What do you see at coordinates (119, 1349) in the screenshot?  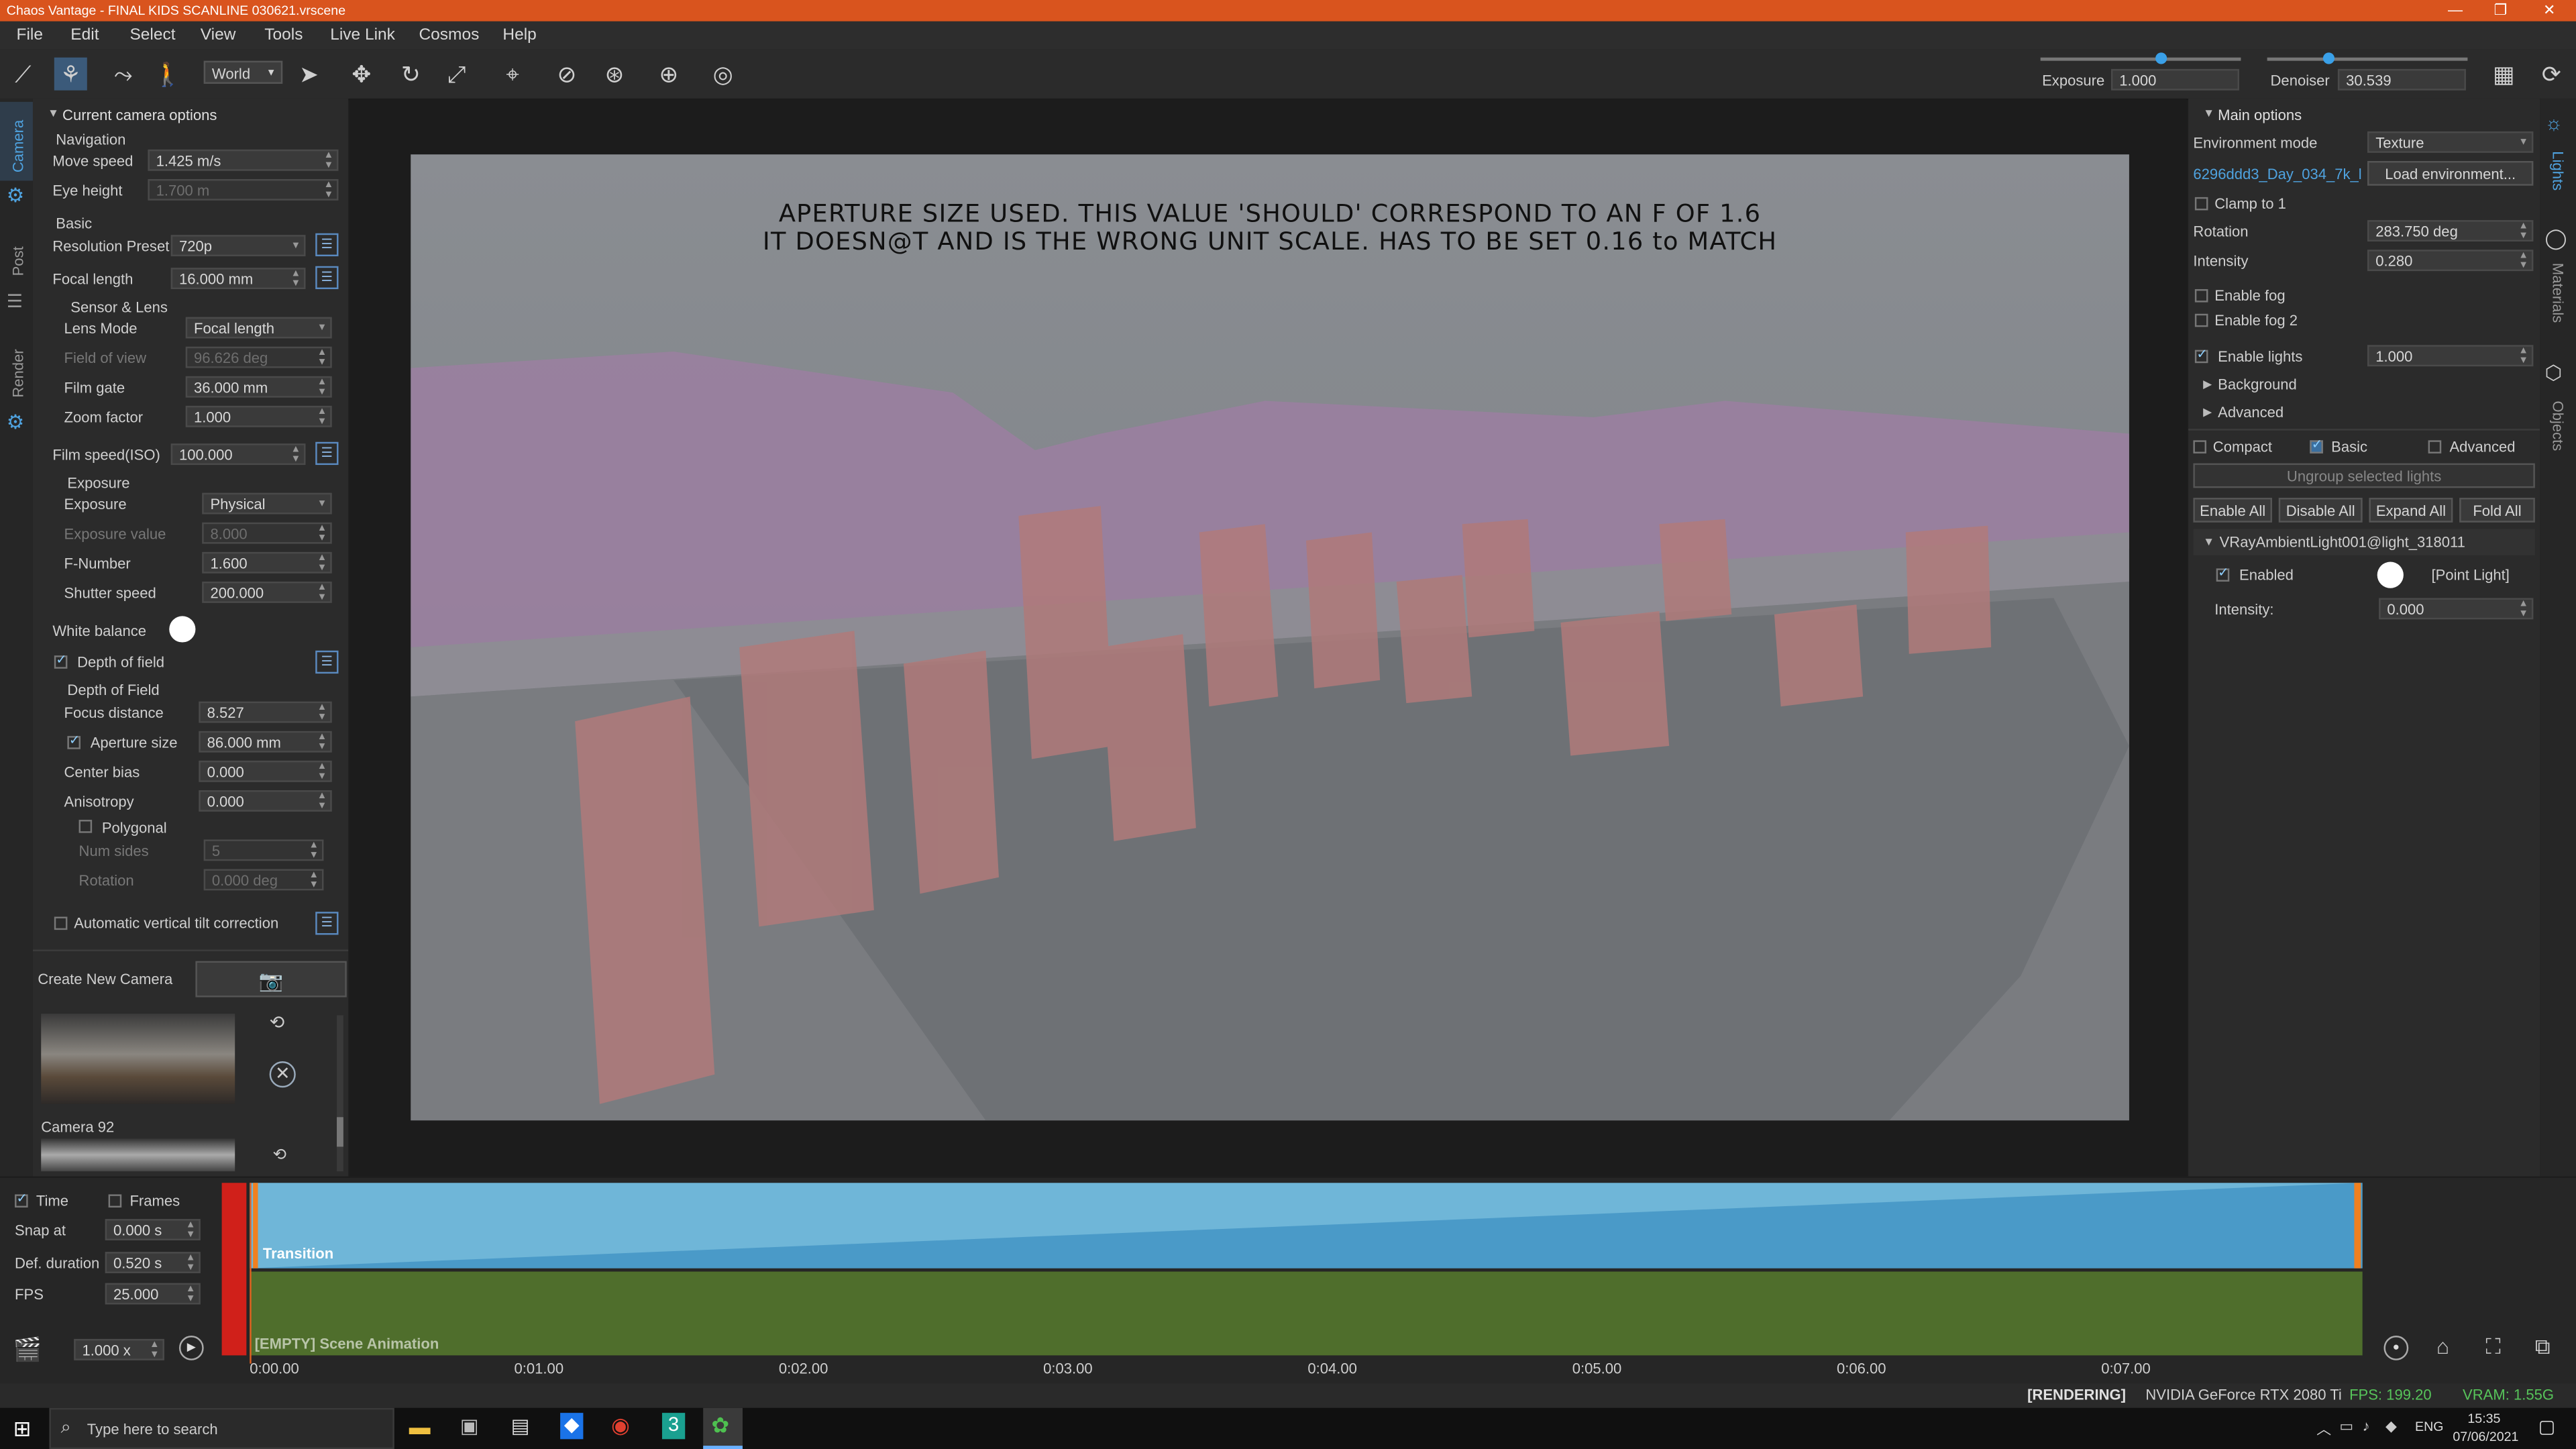 I see `playback-speed-input: 1.000 x ▲ ▼` at bounding box center [119, 1349].